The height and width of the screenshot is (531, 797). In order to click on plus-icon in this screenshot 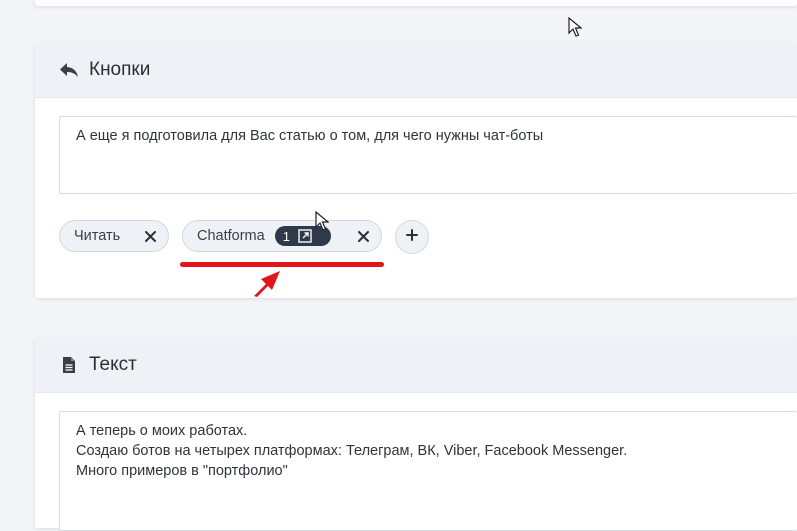, I will do `click(412, 237)`.